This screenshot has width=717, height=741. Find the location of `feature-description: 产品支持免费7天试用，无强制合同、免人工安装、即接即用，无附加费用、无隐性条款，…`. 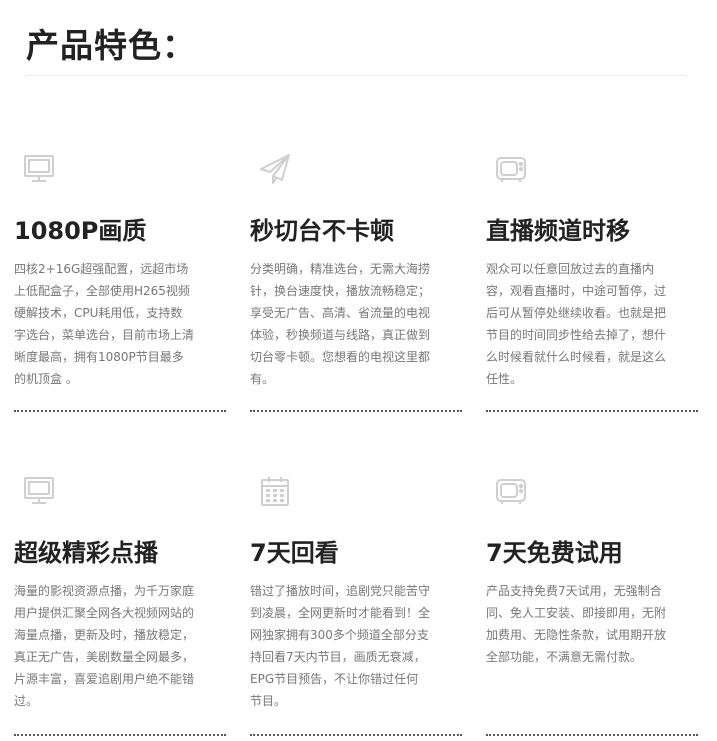

feature-description: 产品支持免费7天试用，无强制合同、免人工安装、即接即用，无附加费用、无隐性条款，… is located at coordinates (576, 624).